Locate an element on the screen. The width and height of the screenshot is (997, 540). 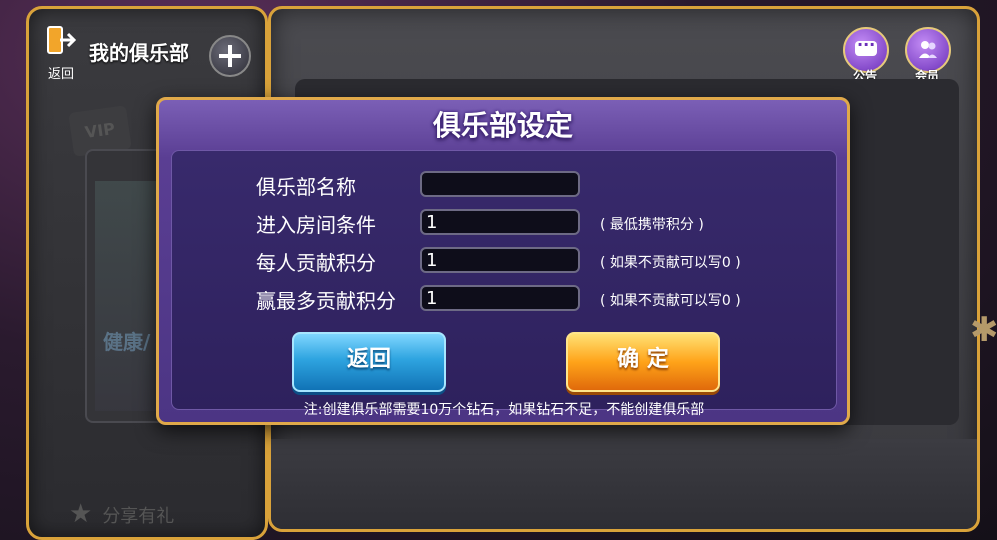
back-button: 返回 is located at coordinates (61, 53).